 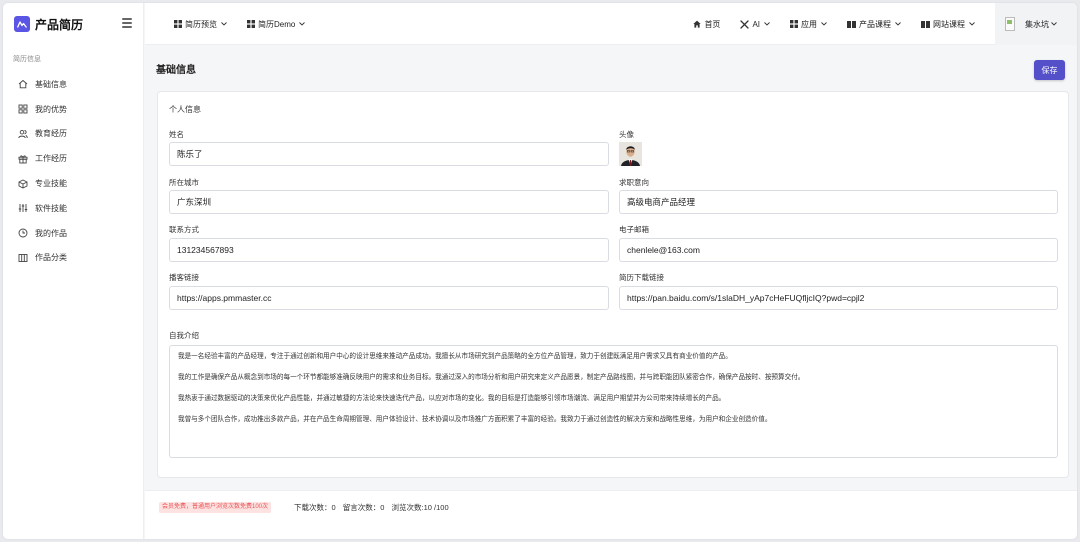 I want to click on email-input: chenlele@163.com, so click(x=838, y=250).